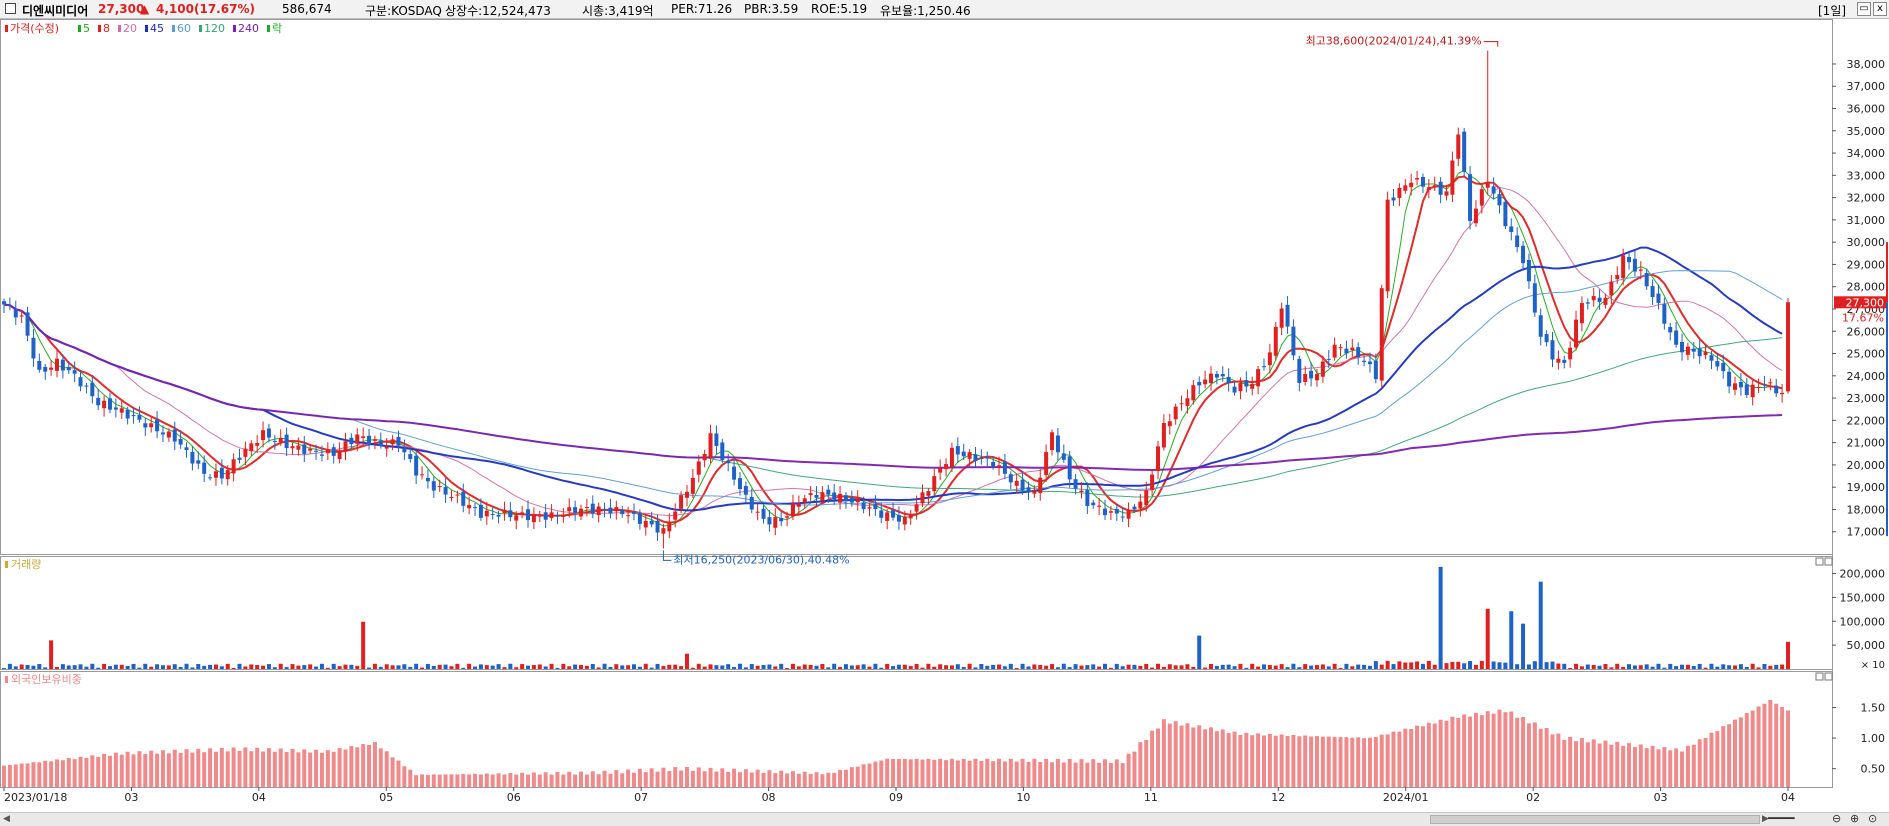  I want to click on price-tick-label: 20,000, so click(1866, 465).